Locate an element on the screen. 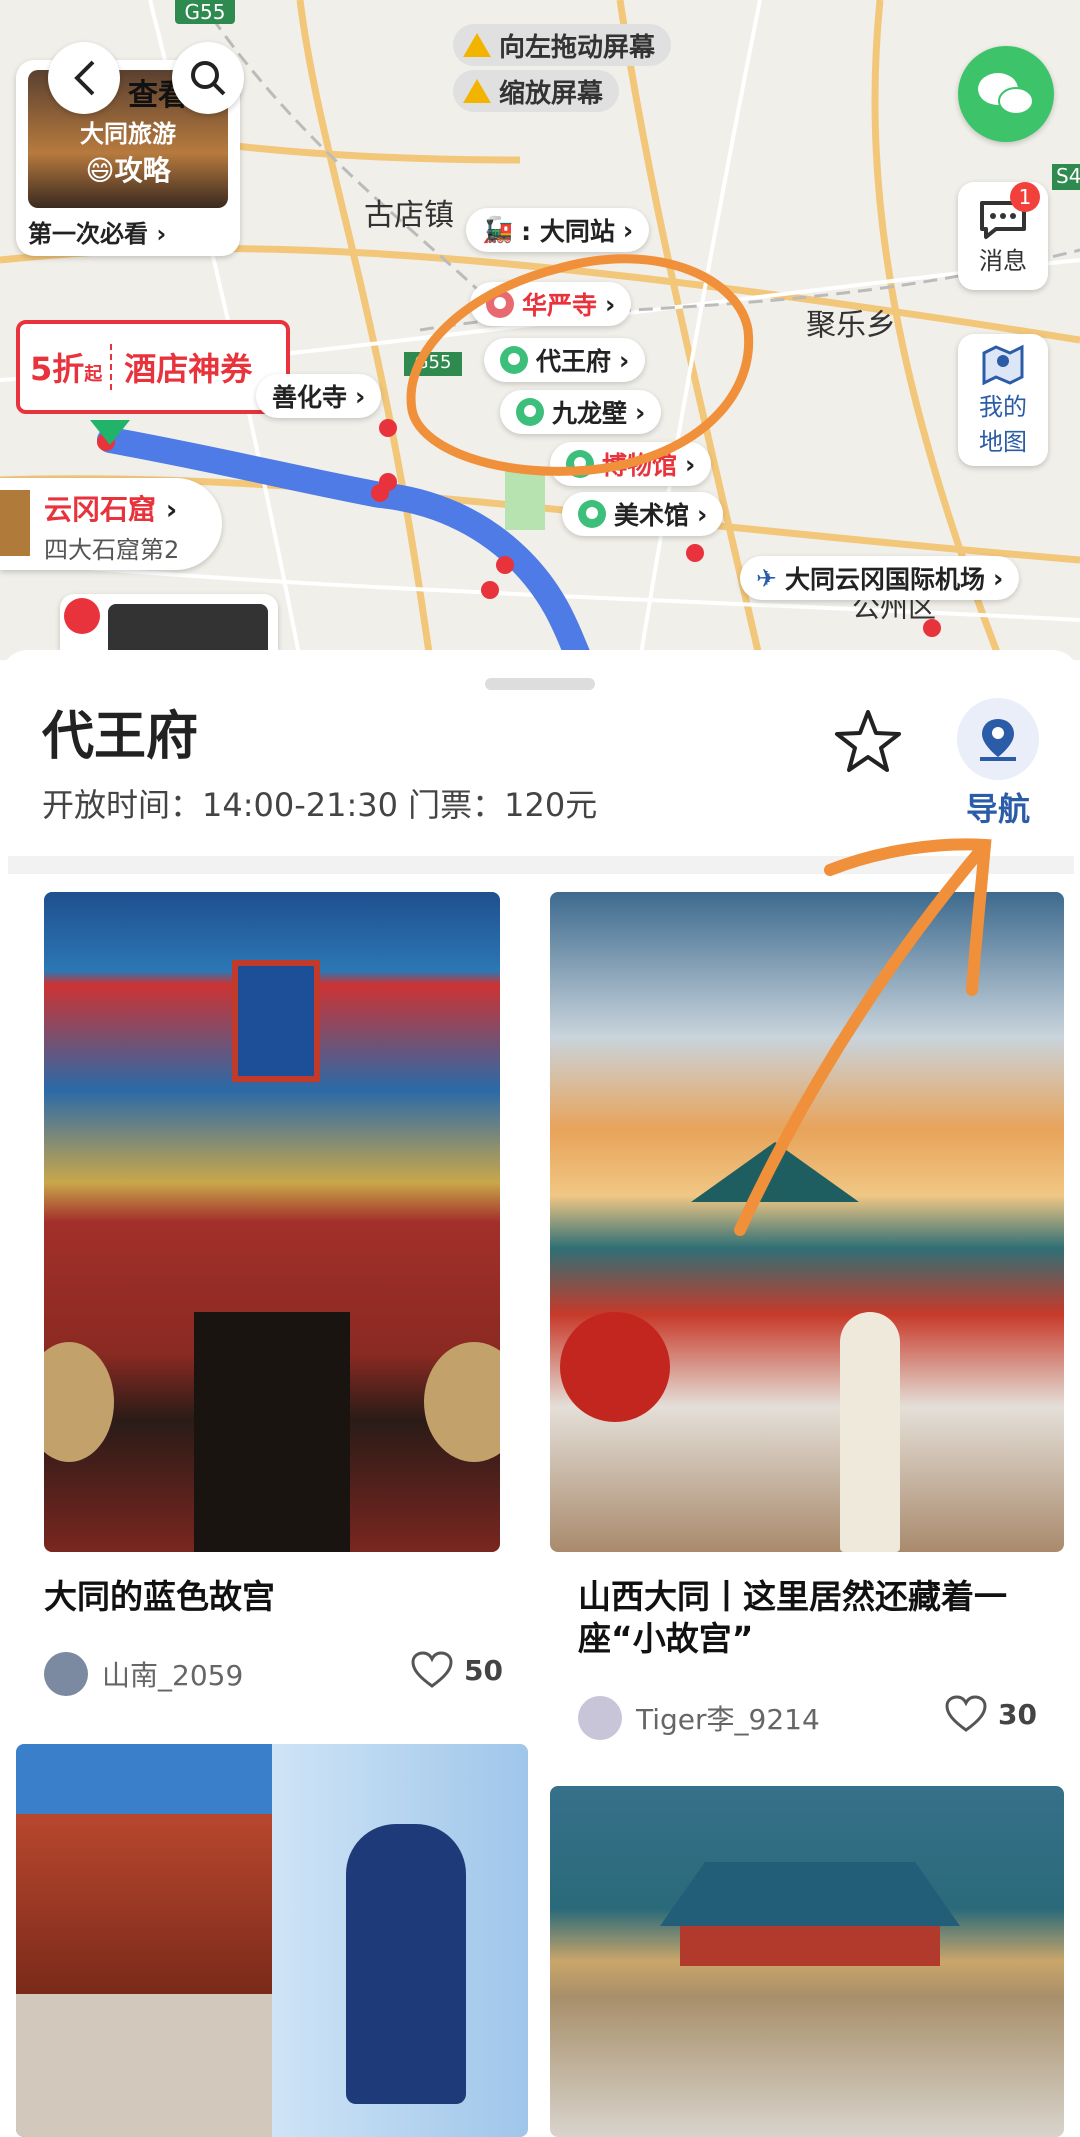 Image resolution: width=1080 pixels, height=2137 pixels. annotation-arrow is located at coordinates (862, 1037).